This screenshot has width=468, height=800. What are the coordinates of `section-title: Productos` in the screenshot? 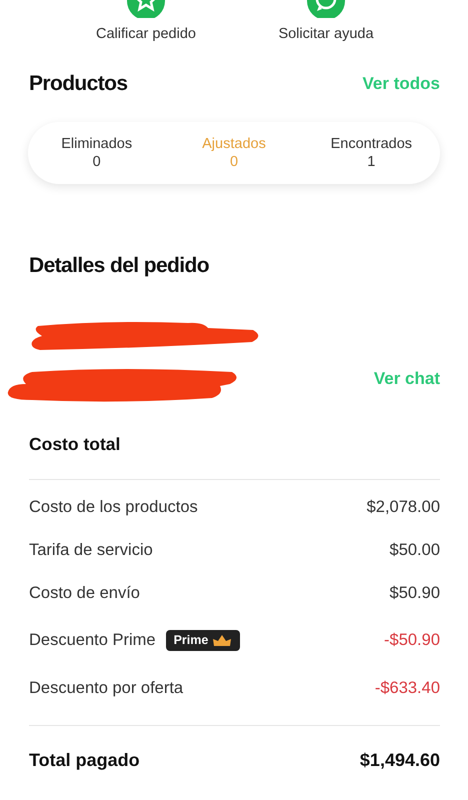 It's located at (78, 84).